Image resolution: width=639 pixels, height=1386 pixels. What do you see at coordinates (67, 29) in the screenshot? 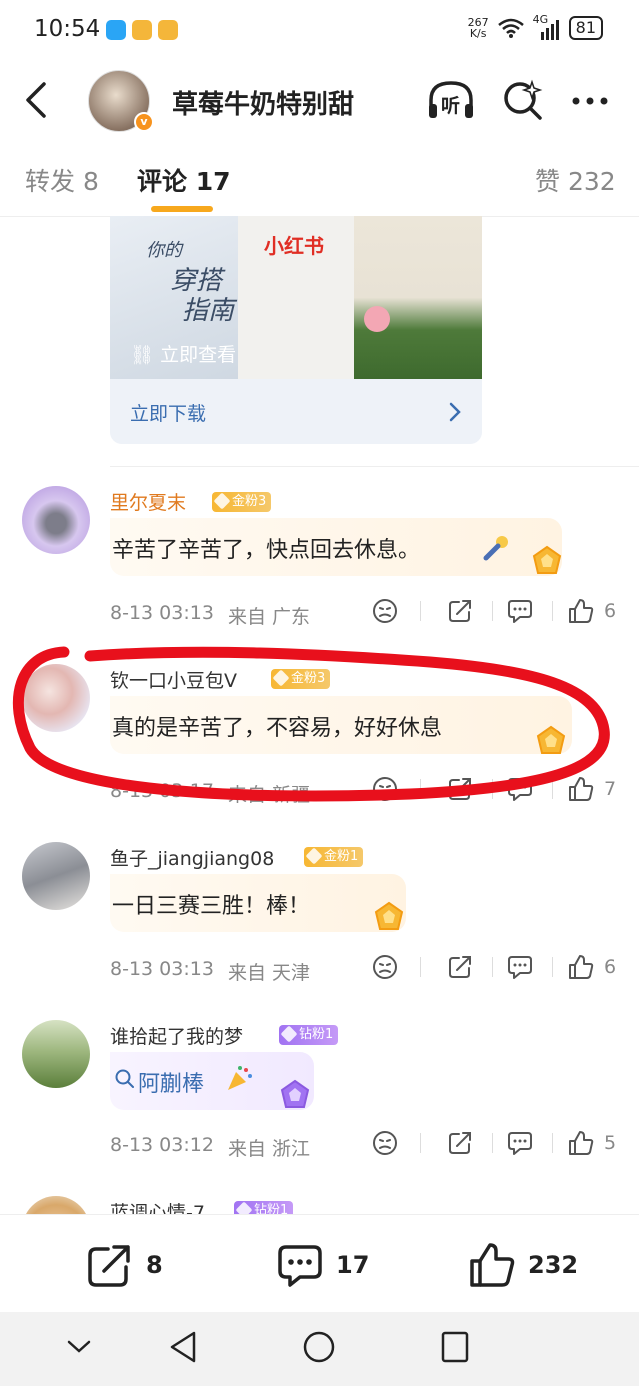
I see `status-time: 10:54` at bounding box center [67, 29].